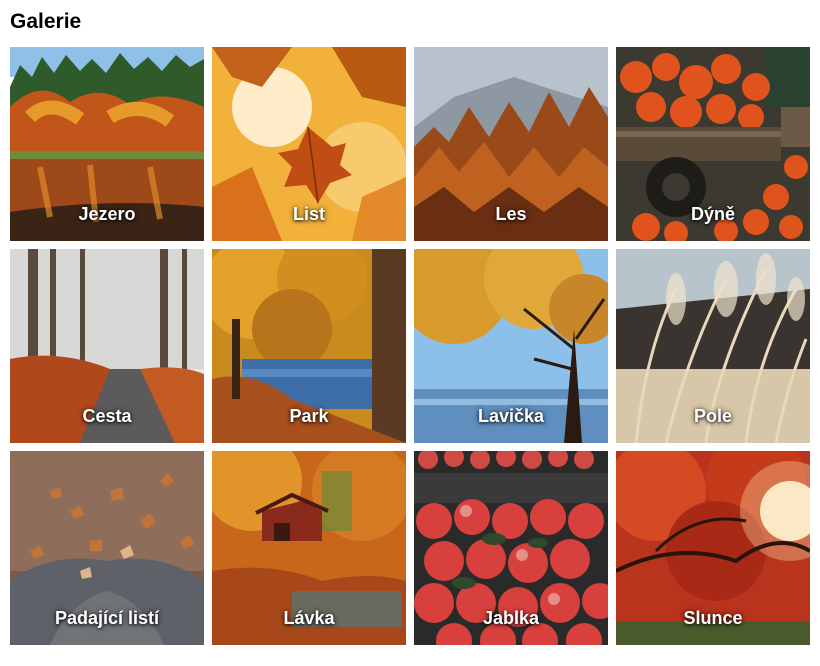 Image resolution: width=820 pixels, height=666 pixels. What do you see at coordinates (511, 214) in the screenshot?
I see `tile-caption: Les` at bounding box center [511, 214].